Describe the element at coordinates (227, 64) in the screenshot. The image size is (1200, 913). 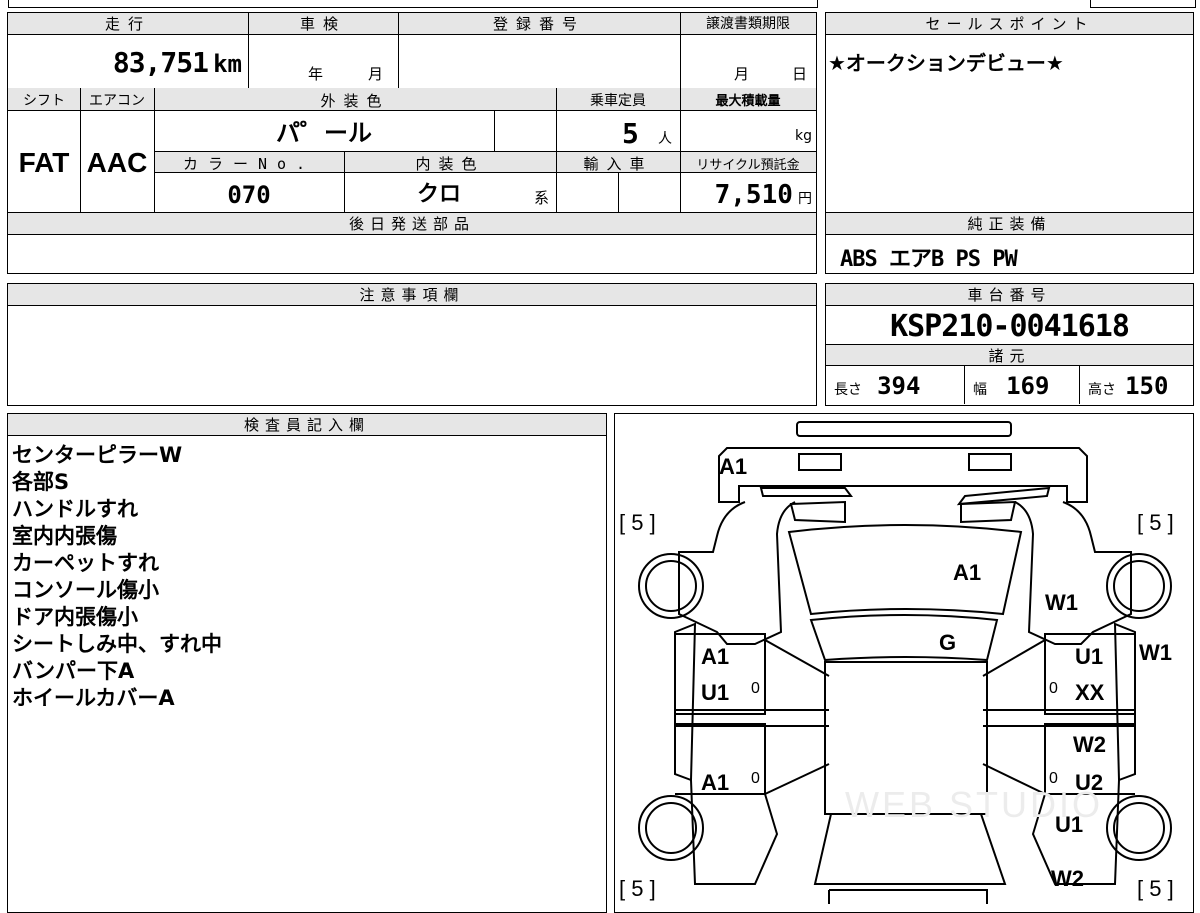
I see `mileage-unit: km` at that location.